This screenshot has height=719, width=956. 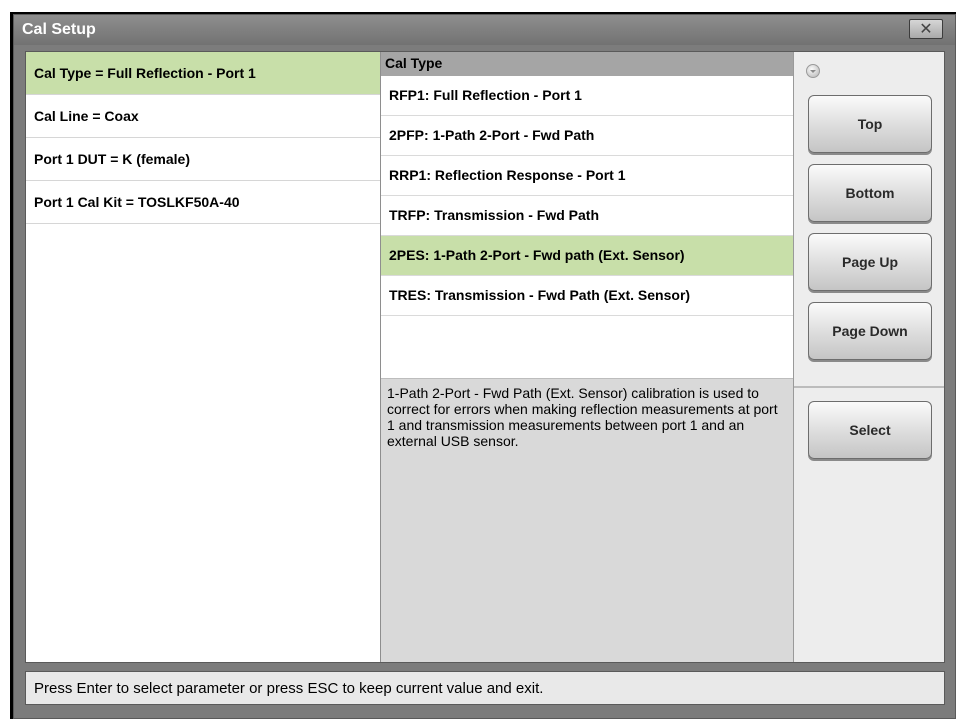 I want to click on page-up-button: Page Up, so click(x=870, y=262).